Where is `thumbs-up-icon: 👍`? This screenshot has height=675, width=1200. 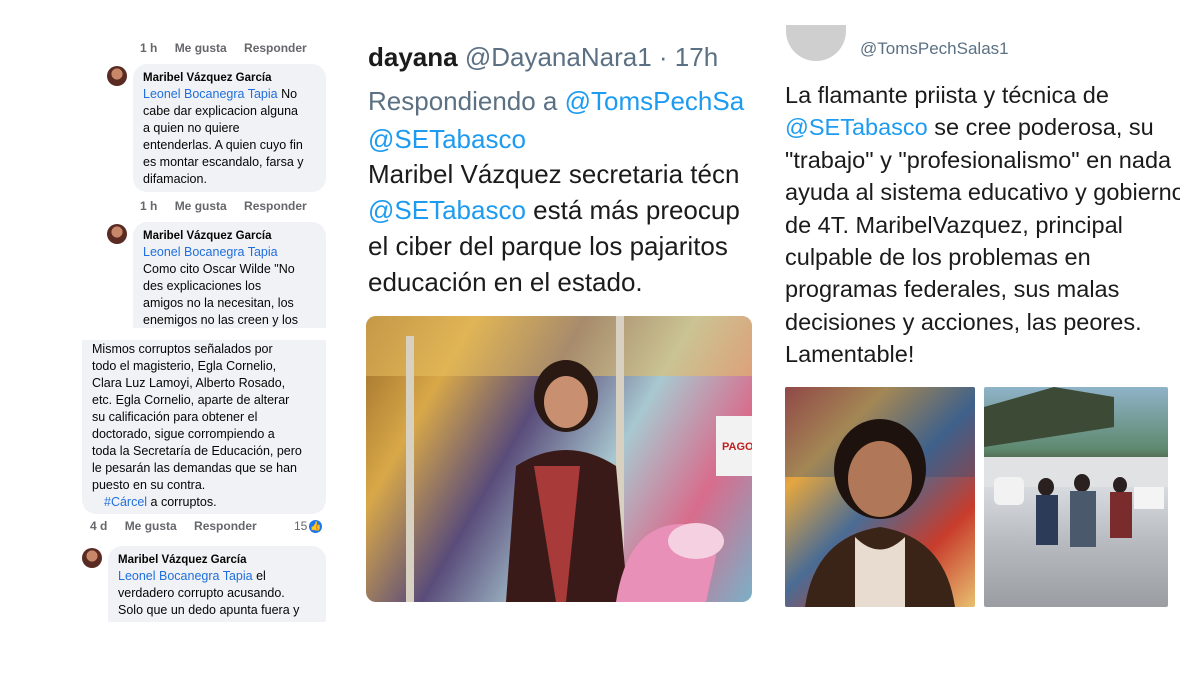 thumbs-up-icon: 👍 is located at coordinates (316, 527).